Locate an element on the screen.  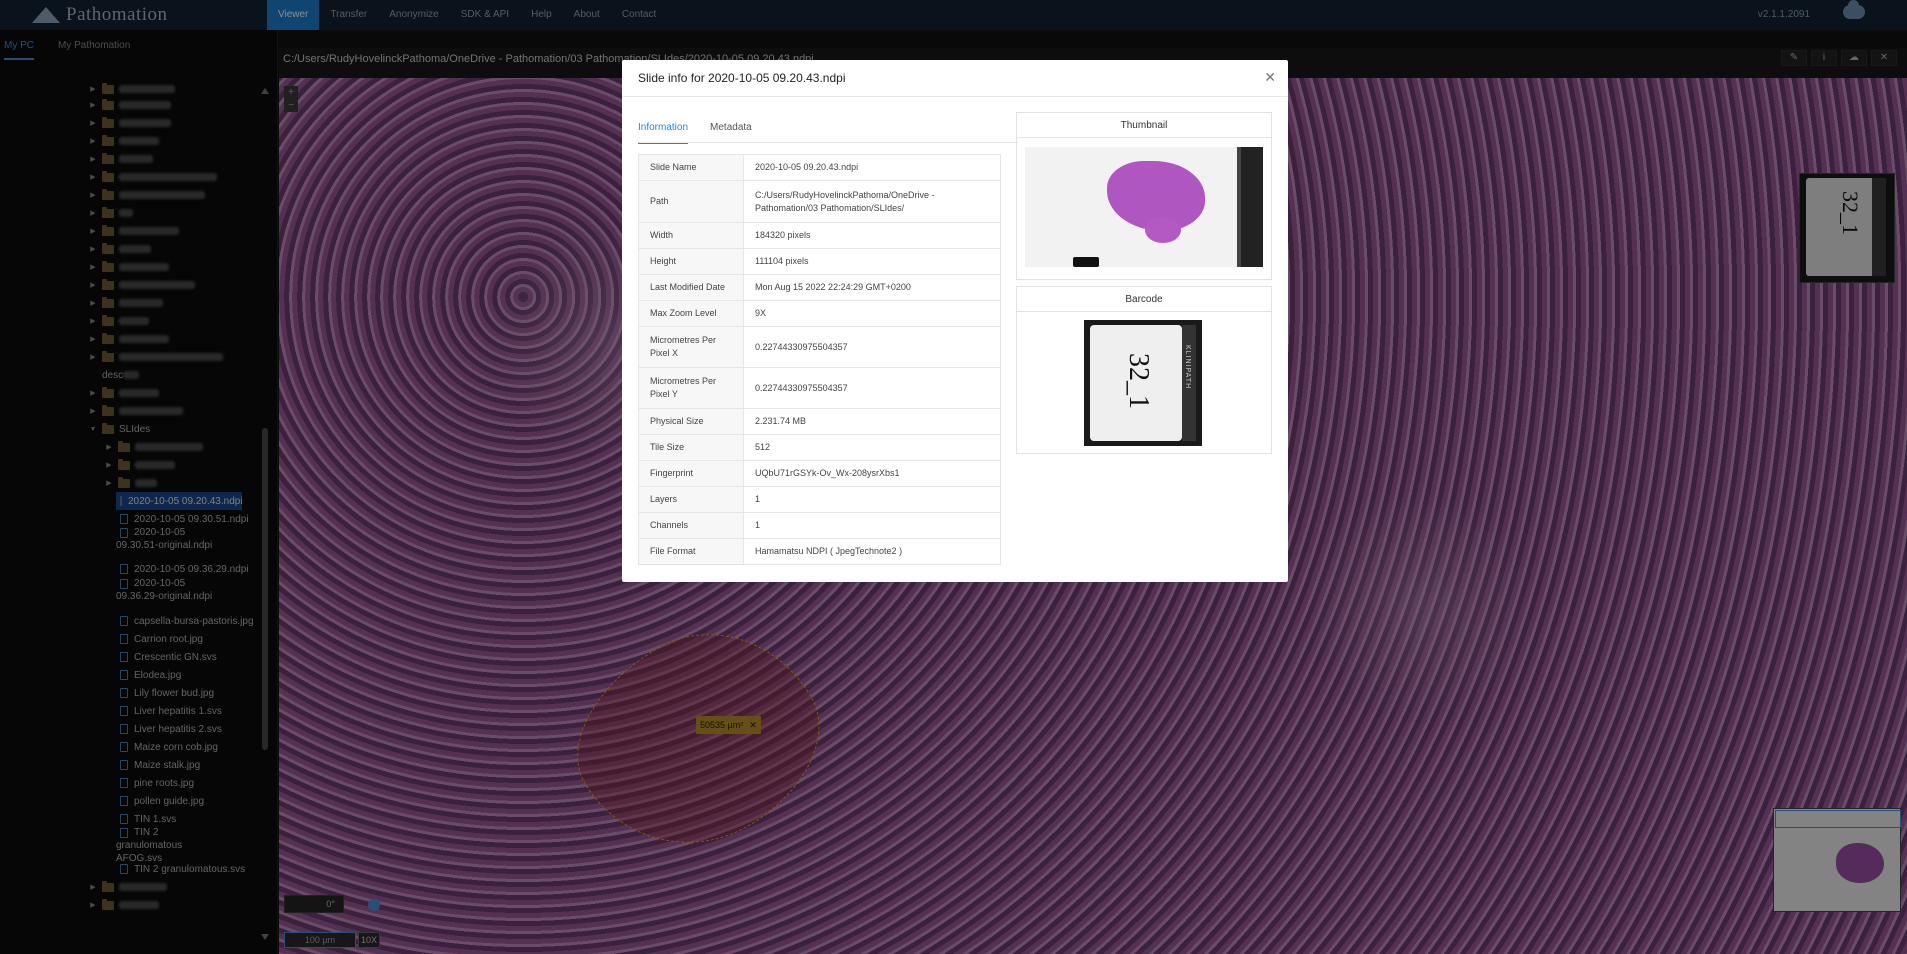
table-row: Width 184320 pixels is located at coordinates (819, 235).